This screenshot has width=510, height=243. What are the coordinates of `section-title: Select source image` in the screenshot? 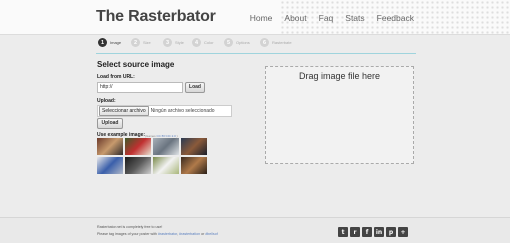 It's located at (136, 64).